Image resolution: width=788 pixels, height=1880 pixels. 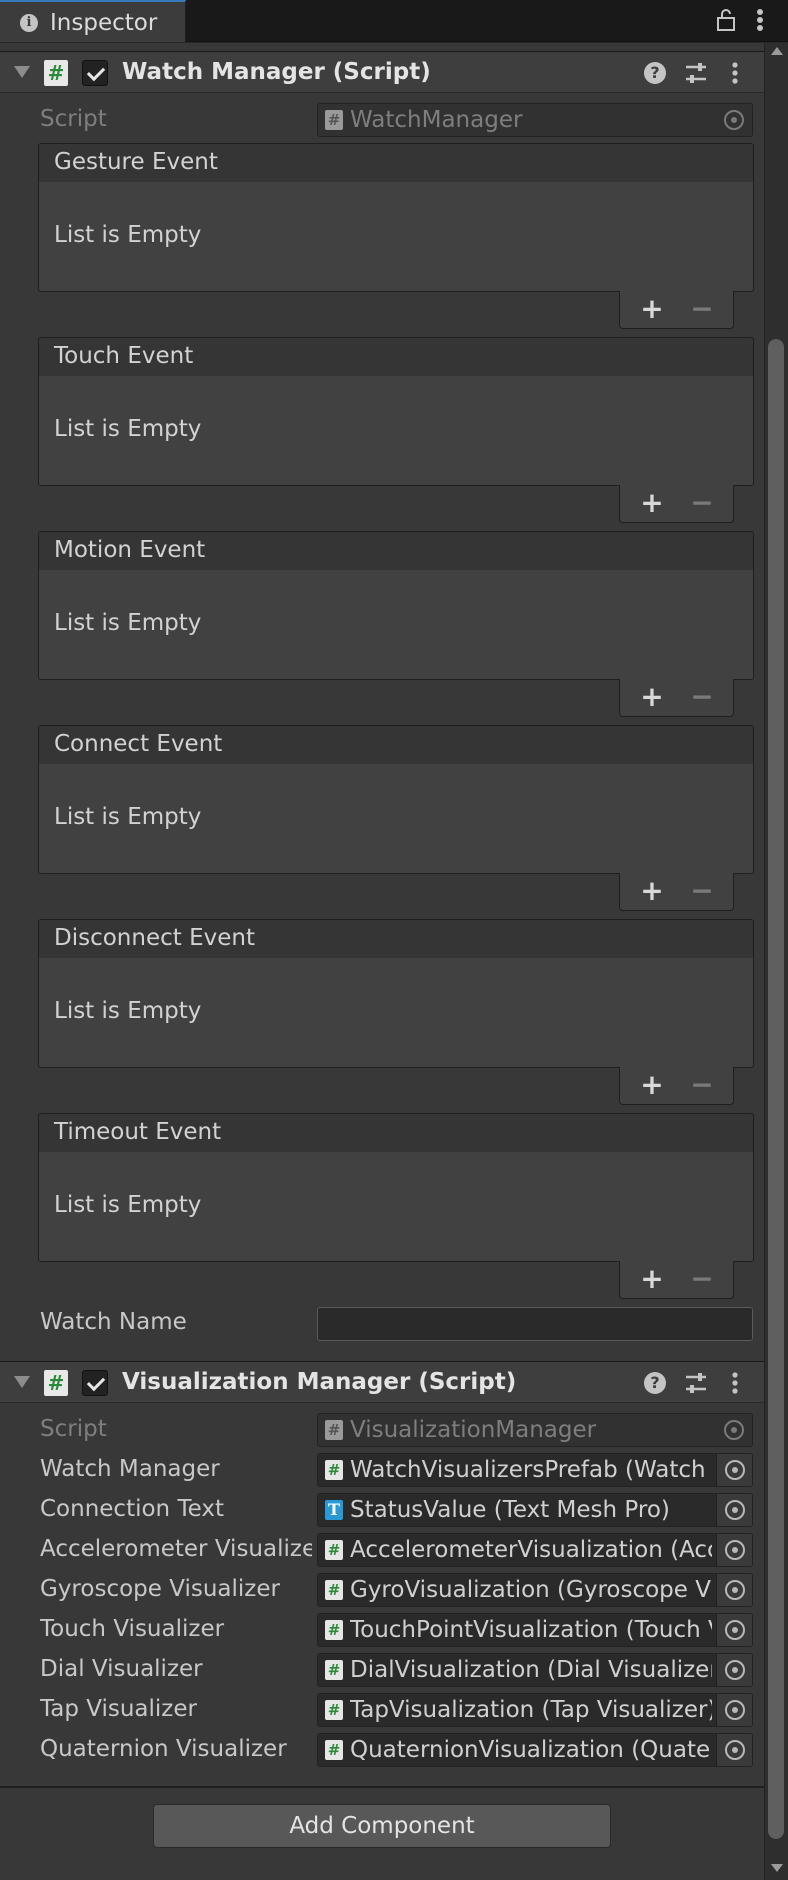 I want to click on script-field: # WatchManager, so click(x=535, y=120).